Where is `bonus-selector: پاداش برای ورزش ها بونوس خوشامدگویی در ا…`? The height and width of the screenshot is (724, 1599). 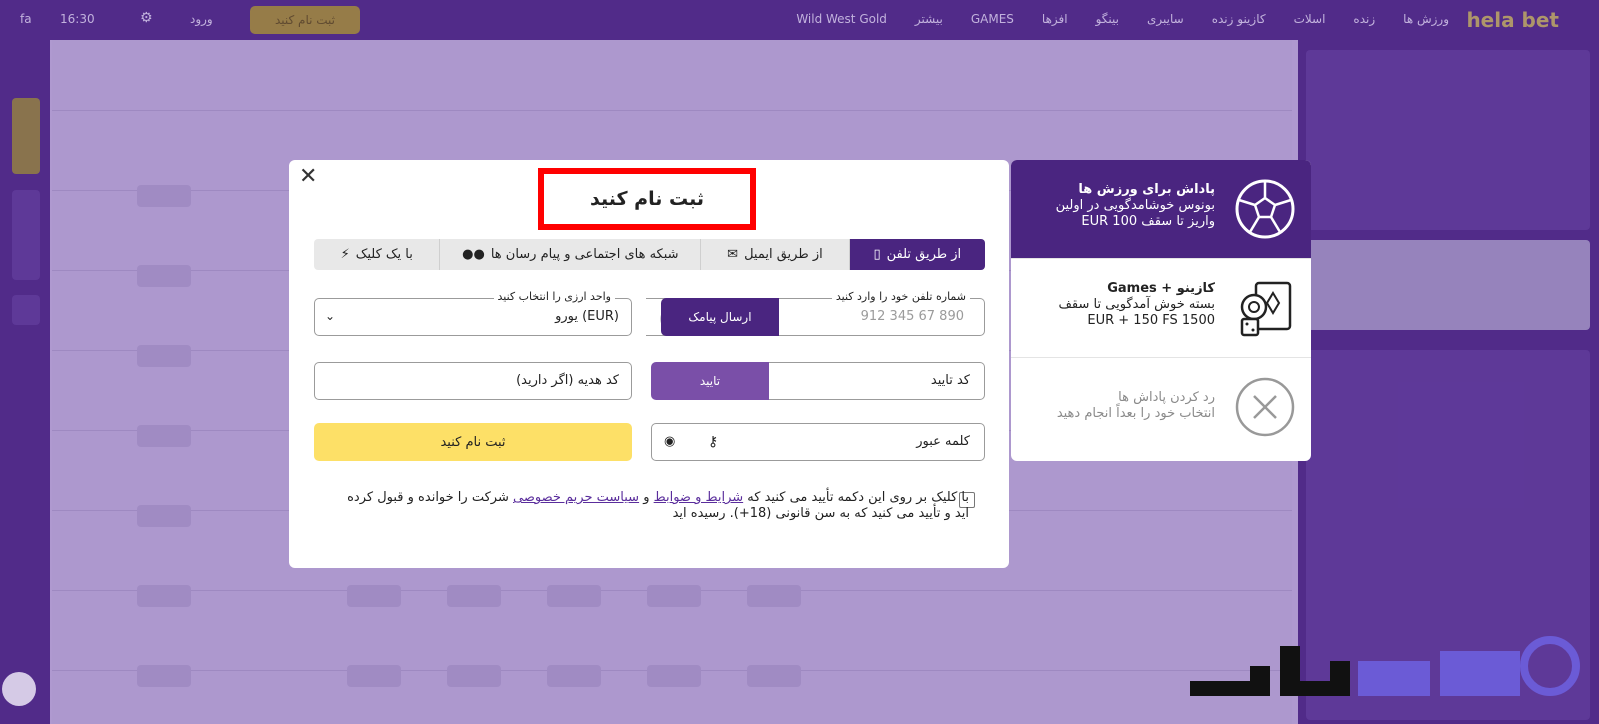
bonus-selector: پاداش برای ورزش ها بونوس خوشامدگویی در ا… is located at coordinates (1161, 310).